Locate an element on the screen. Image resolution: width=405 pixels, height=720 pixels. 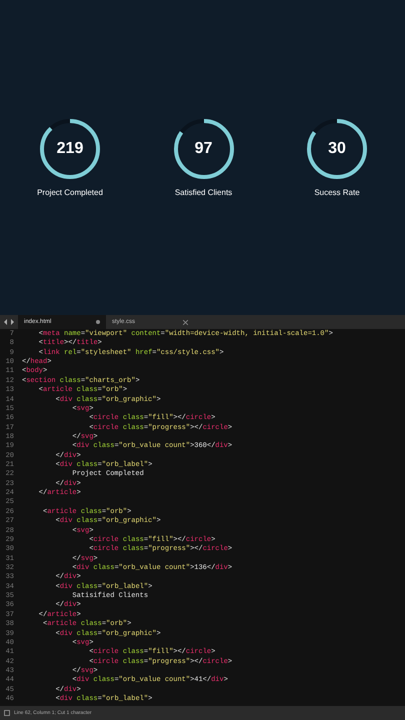
orb-label: Project Completed is located at coordinates (70, 192).